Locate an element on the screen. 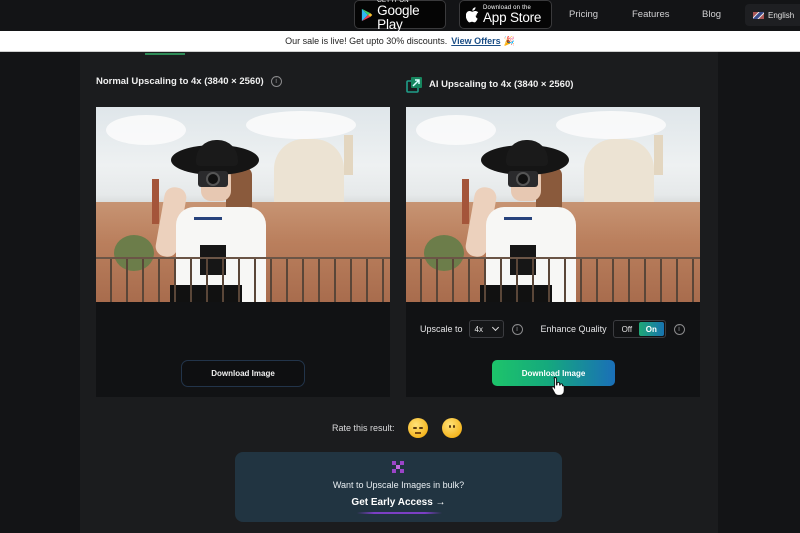  bulk-pixel-icon is located at coordinates (398, 467).